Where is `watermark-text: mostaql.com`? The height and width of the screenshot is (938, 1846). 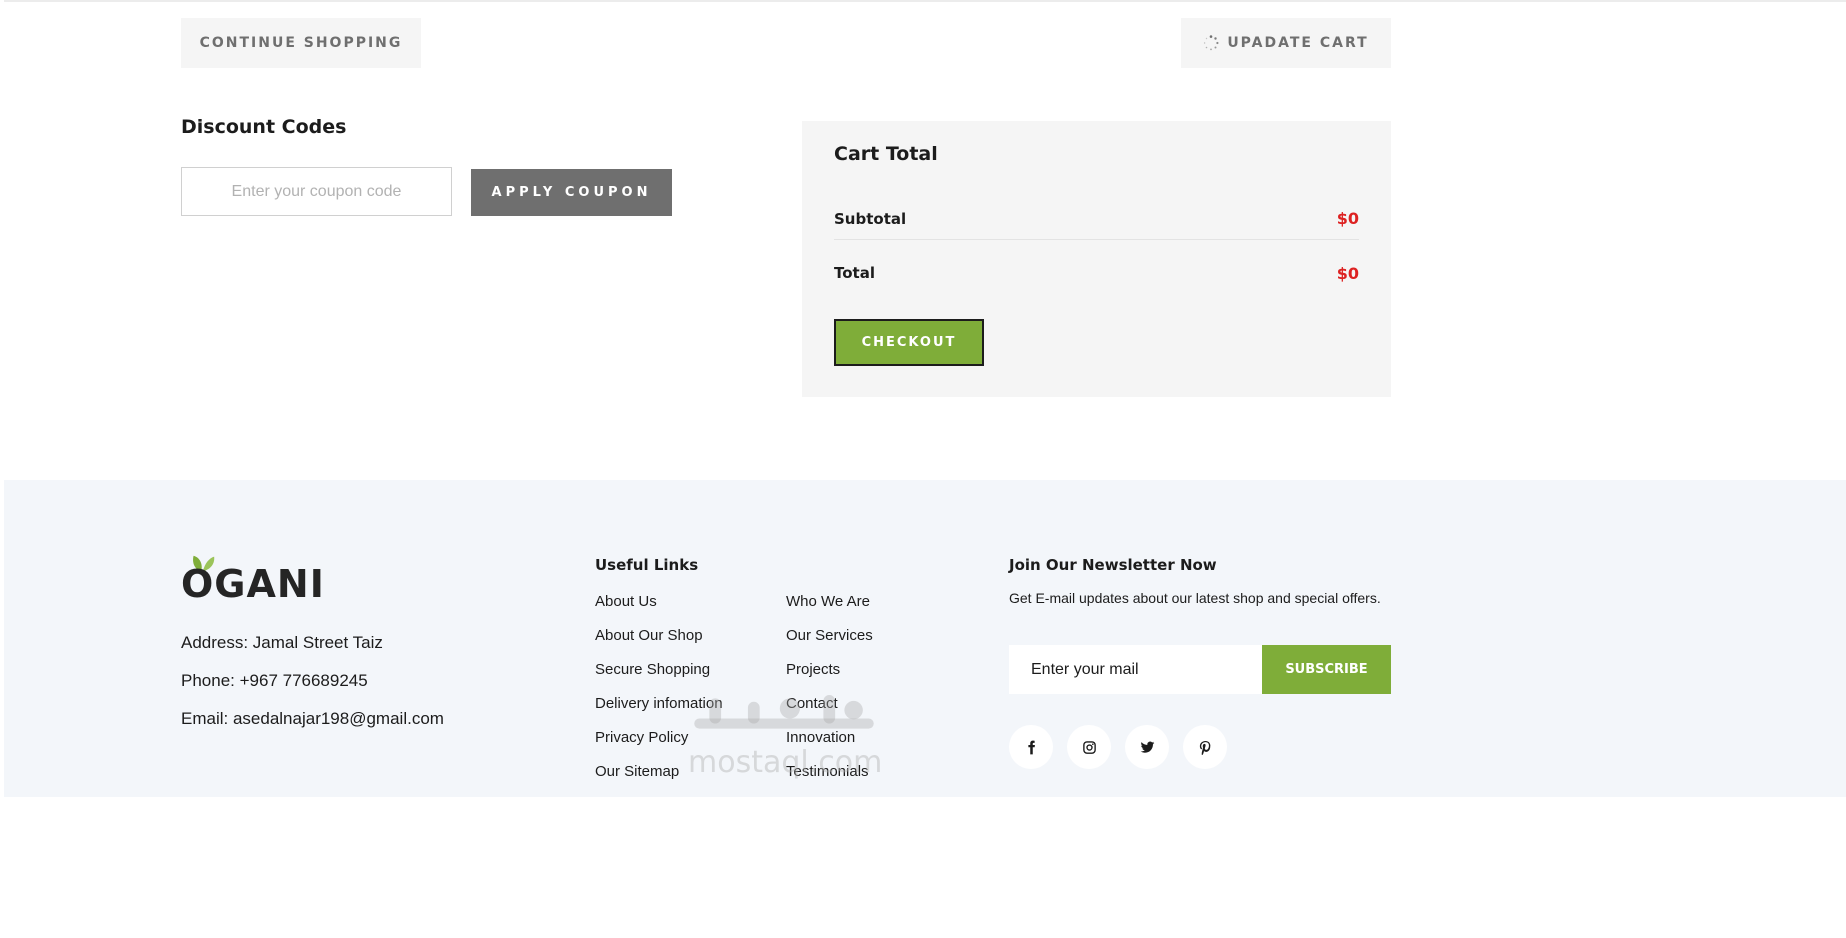 watermark-text: mostaql.com is located at coordinates (785, 762).